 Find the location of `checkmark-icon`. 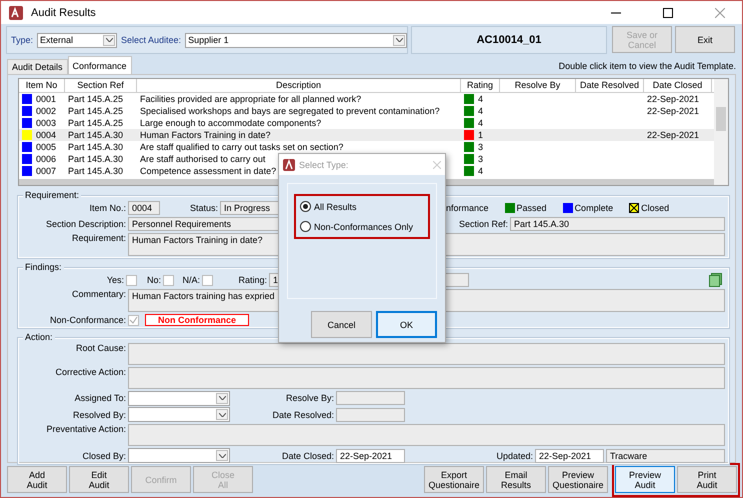

checkmark-icon is located at coordinates (133, 320).